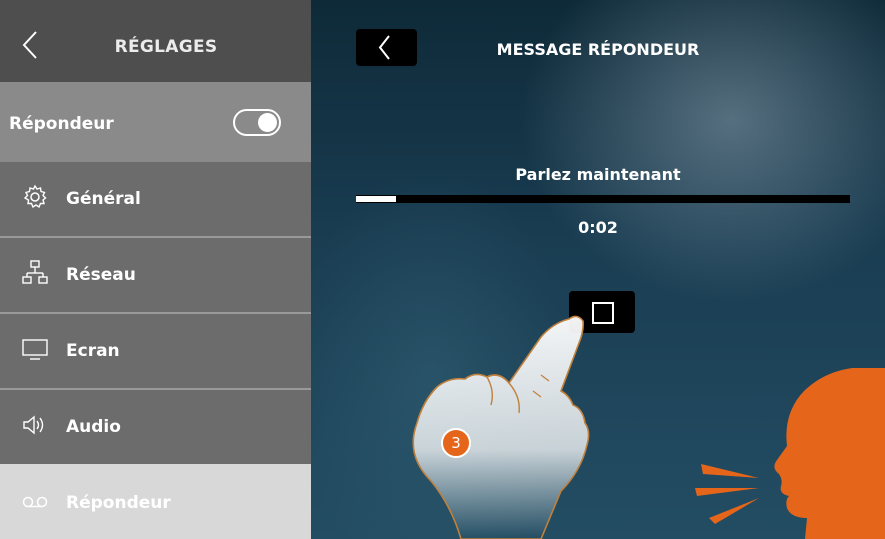  Describe the element at coordinates (118, 503) in the screenshot. I see `sidebar-item-label: Répondeur` at that location.